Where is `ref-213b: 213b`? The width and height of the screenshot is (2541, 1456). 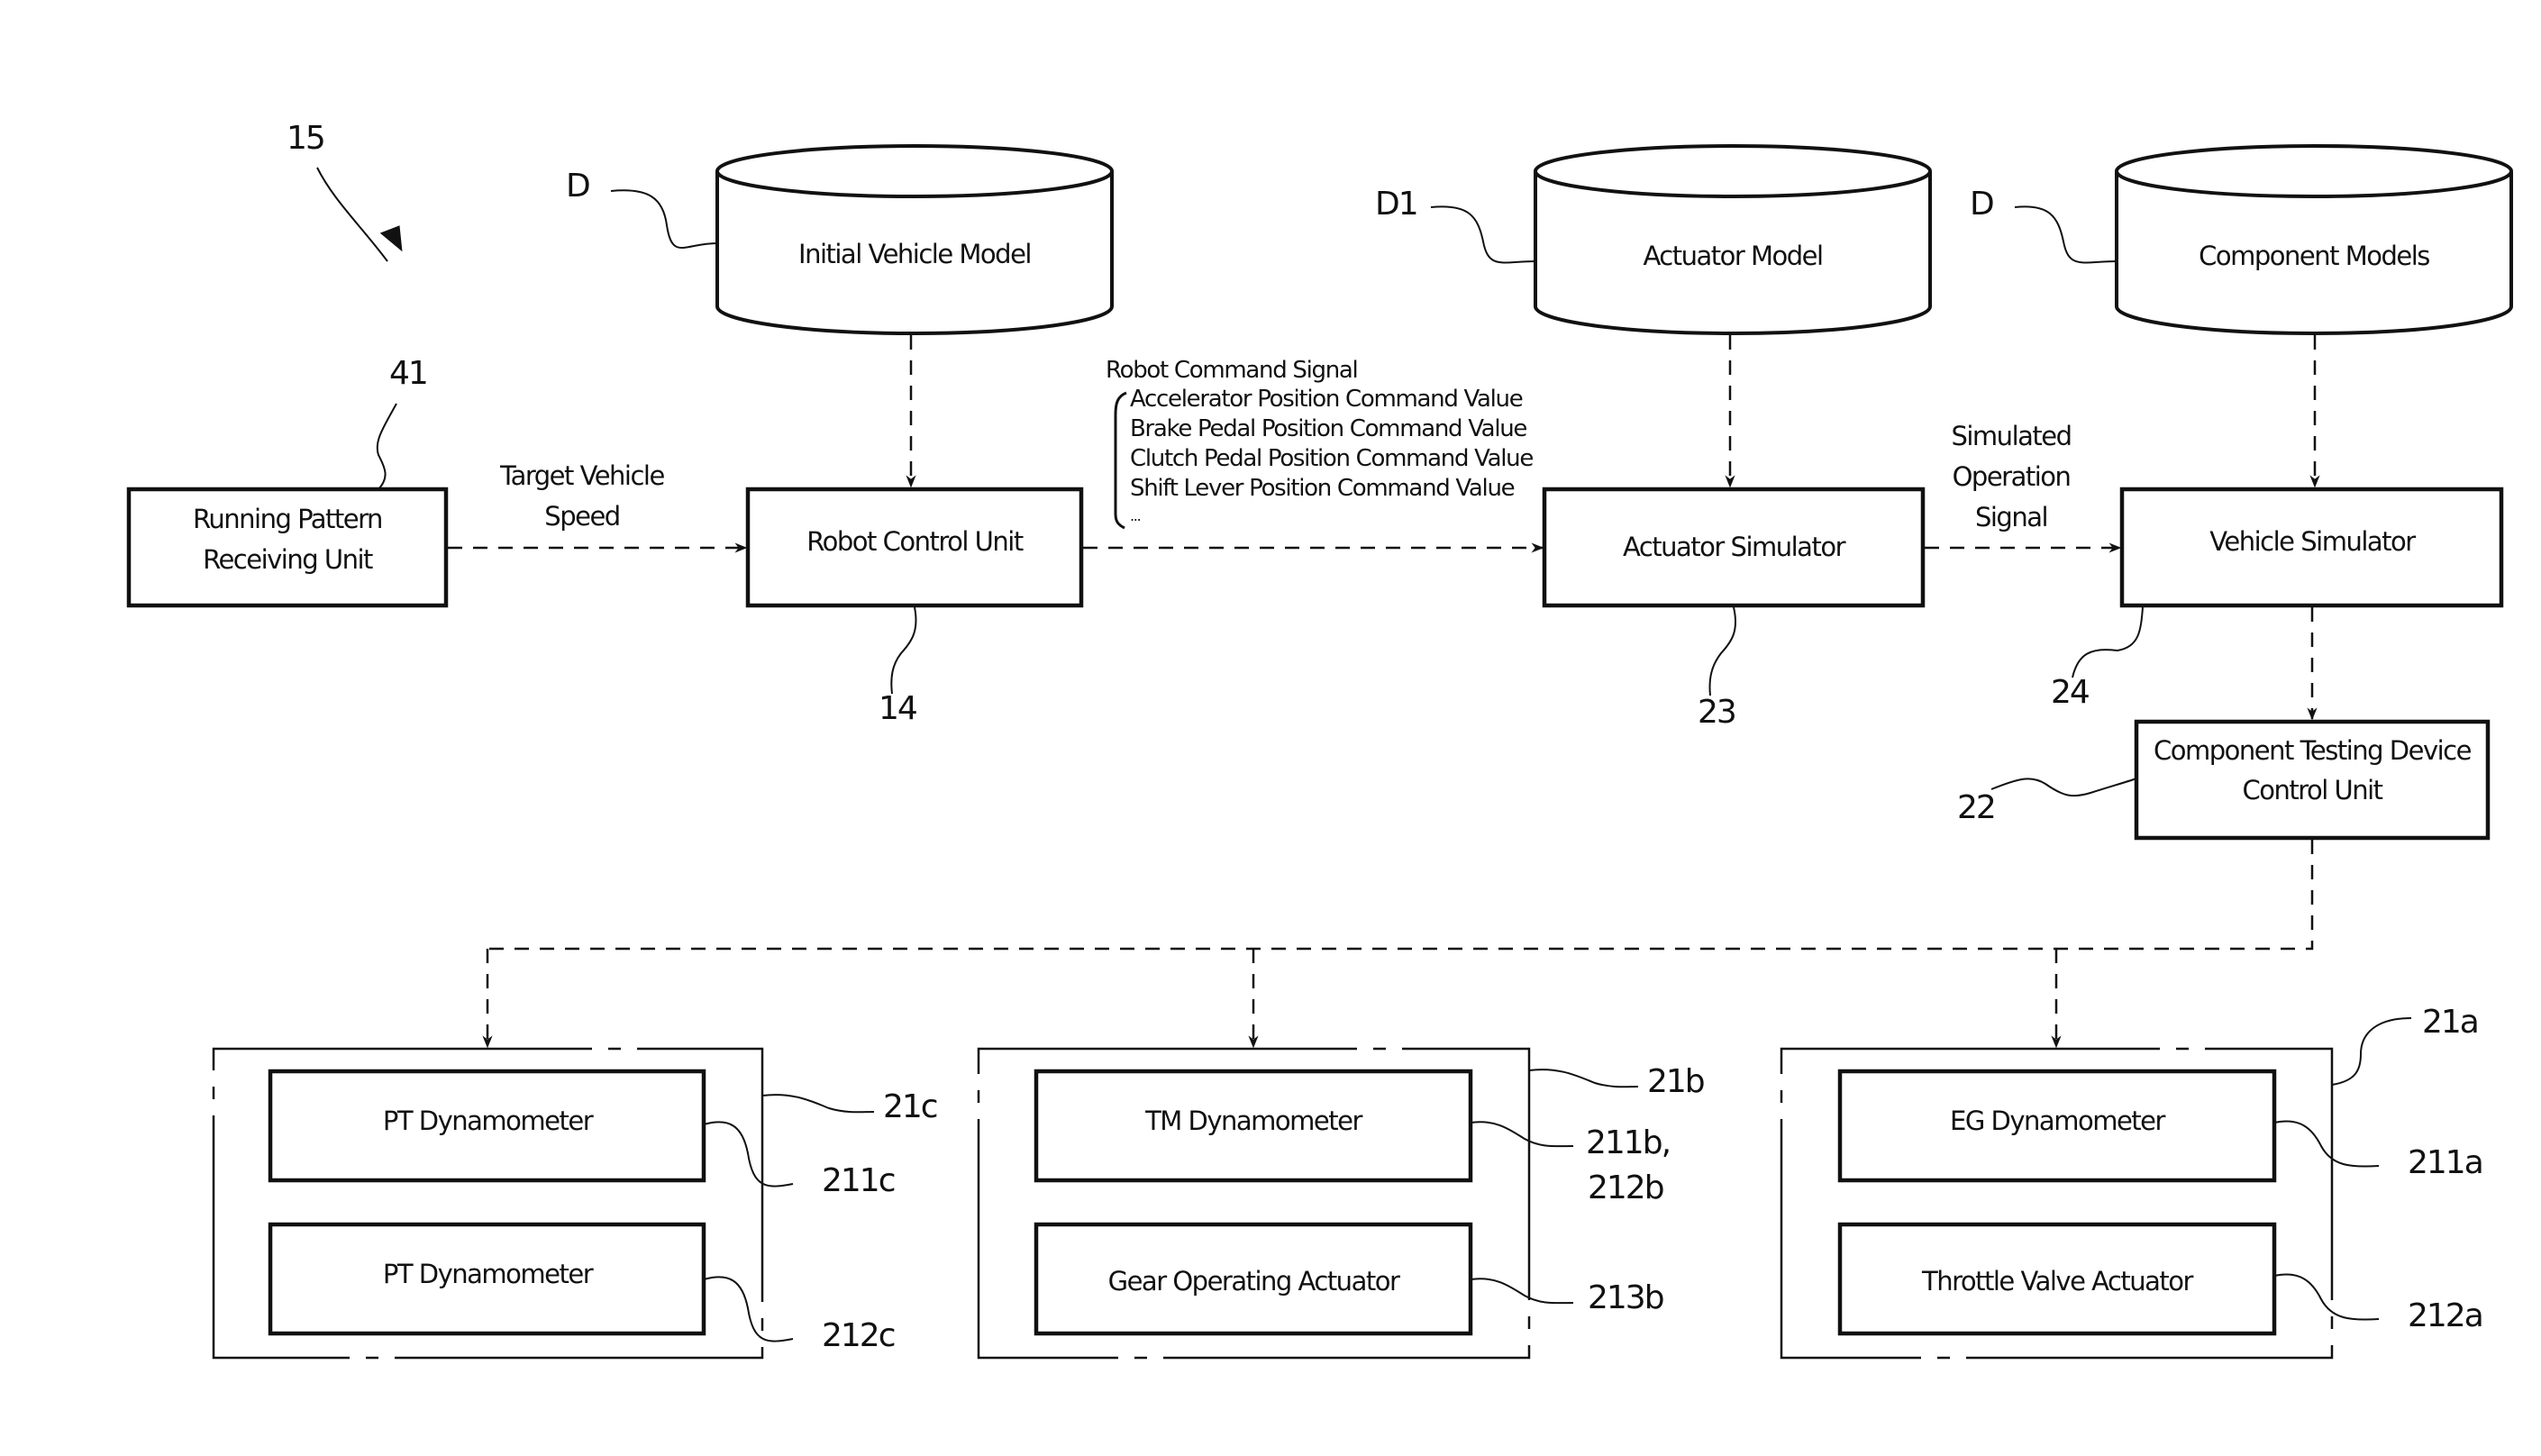
ref-213b: 213b is located at coordinates (1626, 1298).